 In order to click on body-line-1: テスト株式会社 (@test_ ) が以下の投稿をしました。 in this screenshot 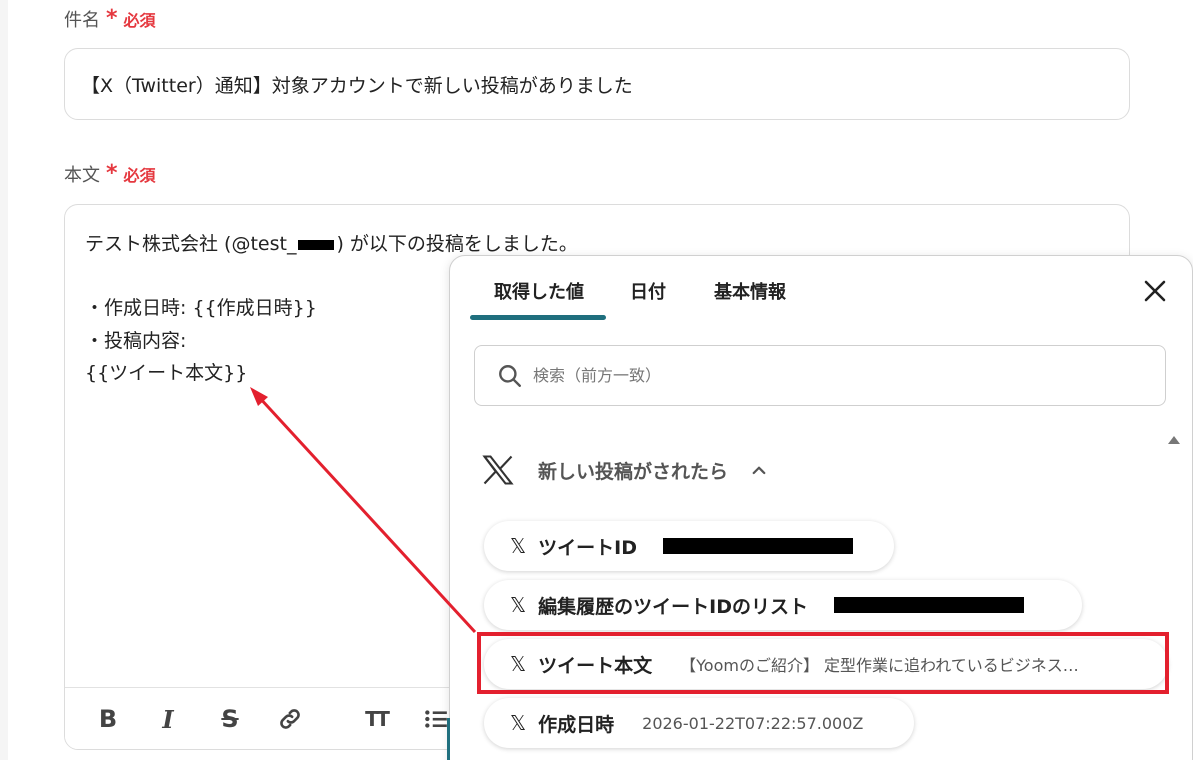, I will do `click(331, 242)`.